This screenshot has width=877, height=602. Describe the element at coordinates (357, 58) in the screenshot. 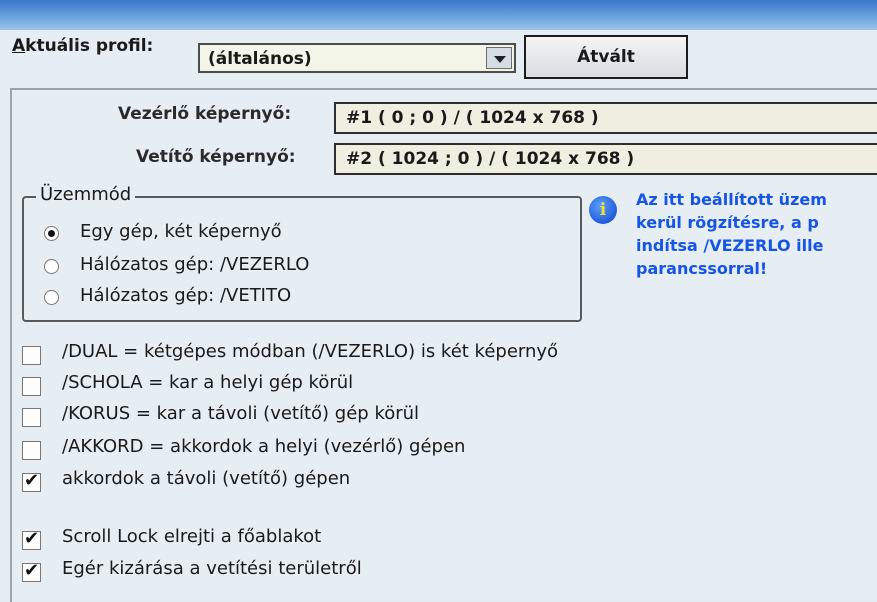

I see `profile-select: (általános)` at that location.